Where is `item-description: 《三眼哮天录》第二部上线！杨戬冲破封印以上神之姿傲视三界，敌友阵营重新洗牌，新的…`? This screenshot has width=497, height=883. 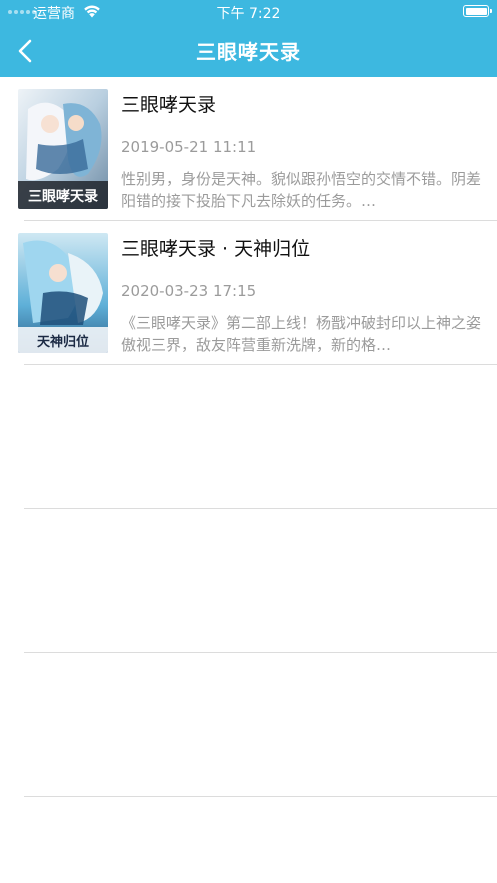 item-description: 《三眼哮天录》第二部上线！杨戬冲破封印以上神之姿傲视三界，敌友阵营重新洗牌，新的… is located at coordinates (301, 334).